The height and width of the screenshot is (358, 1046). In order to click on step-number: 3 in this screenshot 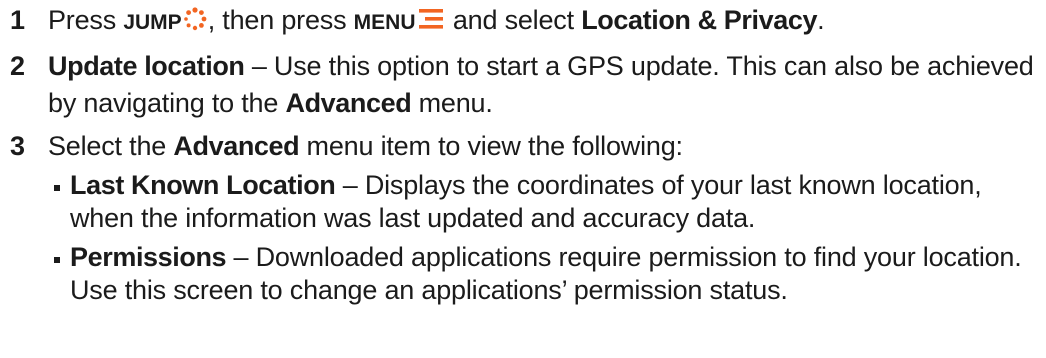, I will do `click(17, 146)`.